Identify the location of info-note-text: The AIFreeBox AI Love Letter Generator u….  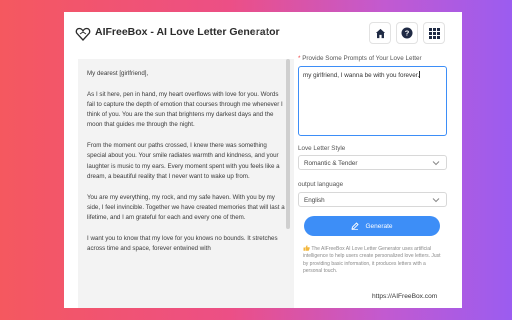
(372, 260).